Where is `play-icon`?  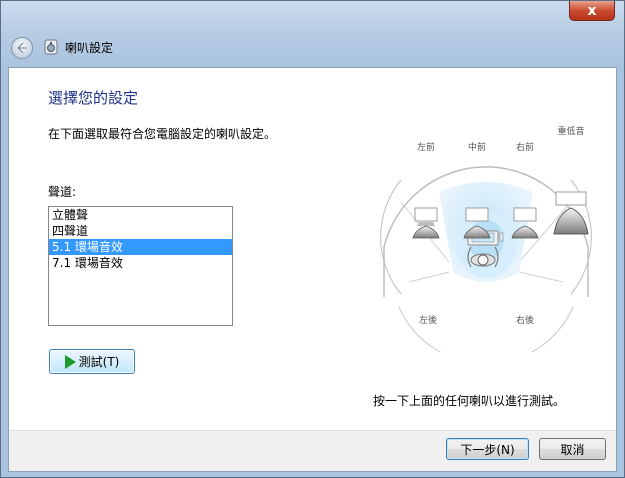
play-icon is located at coordinates (70, 361).